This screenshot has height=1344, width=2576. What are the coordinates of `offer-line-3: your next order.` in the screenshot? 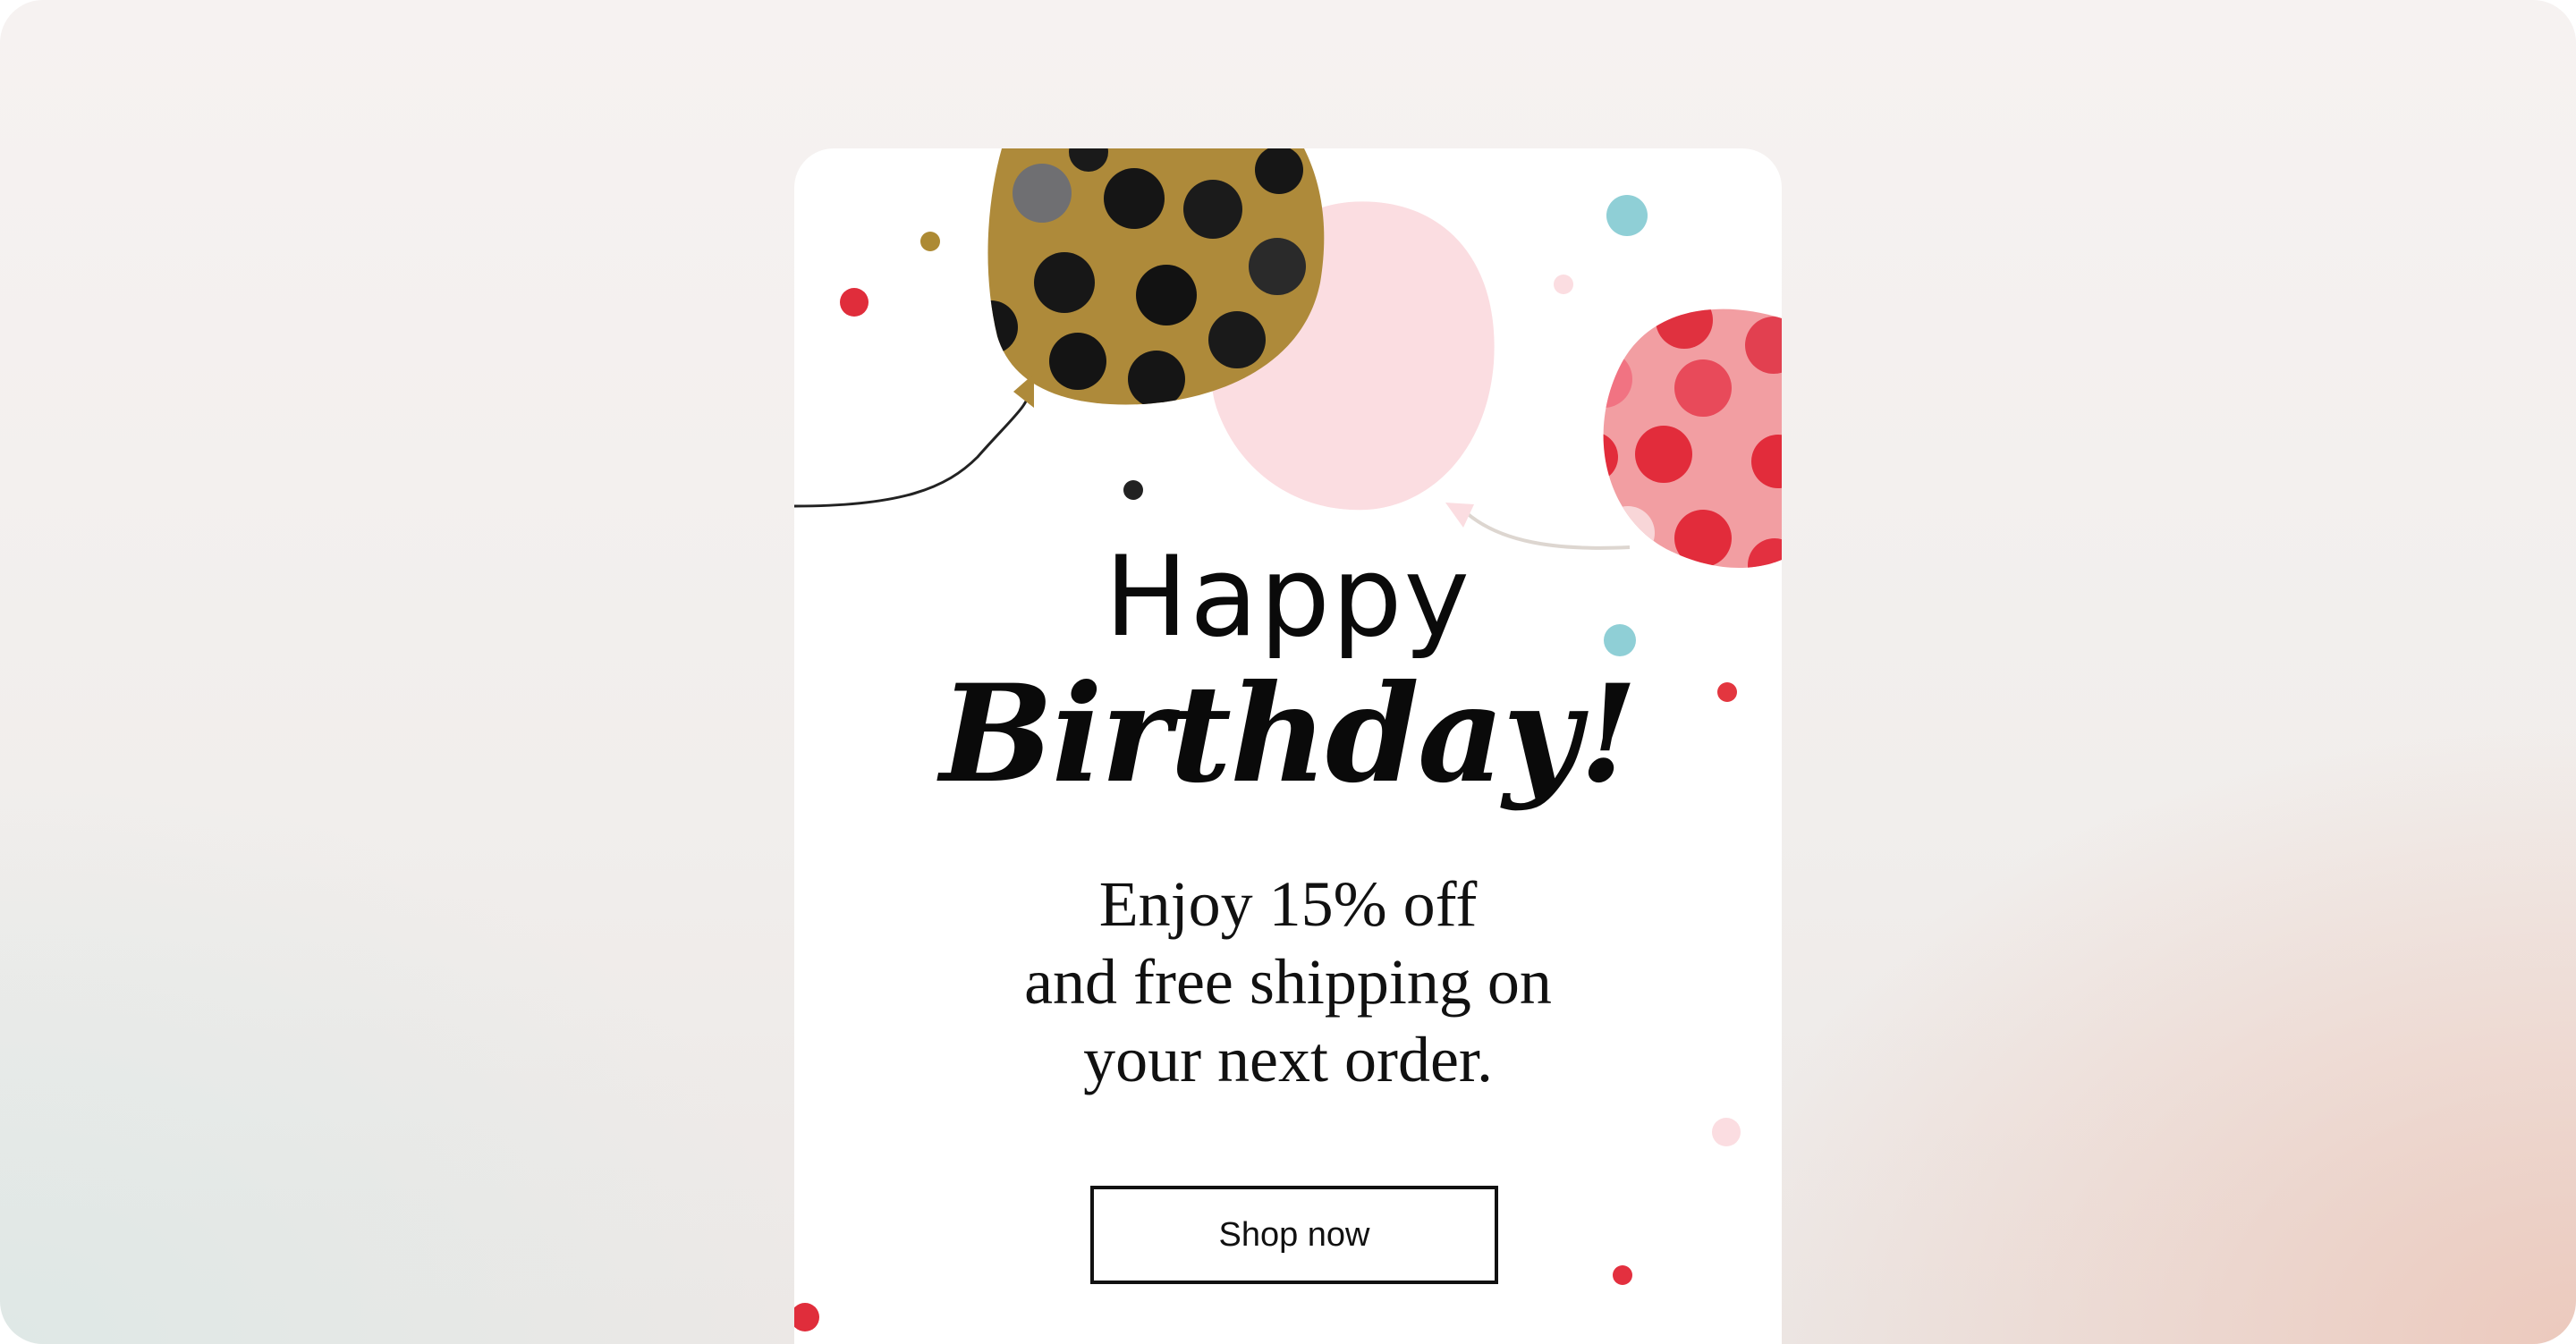 It's located at (1288, 1059).